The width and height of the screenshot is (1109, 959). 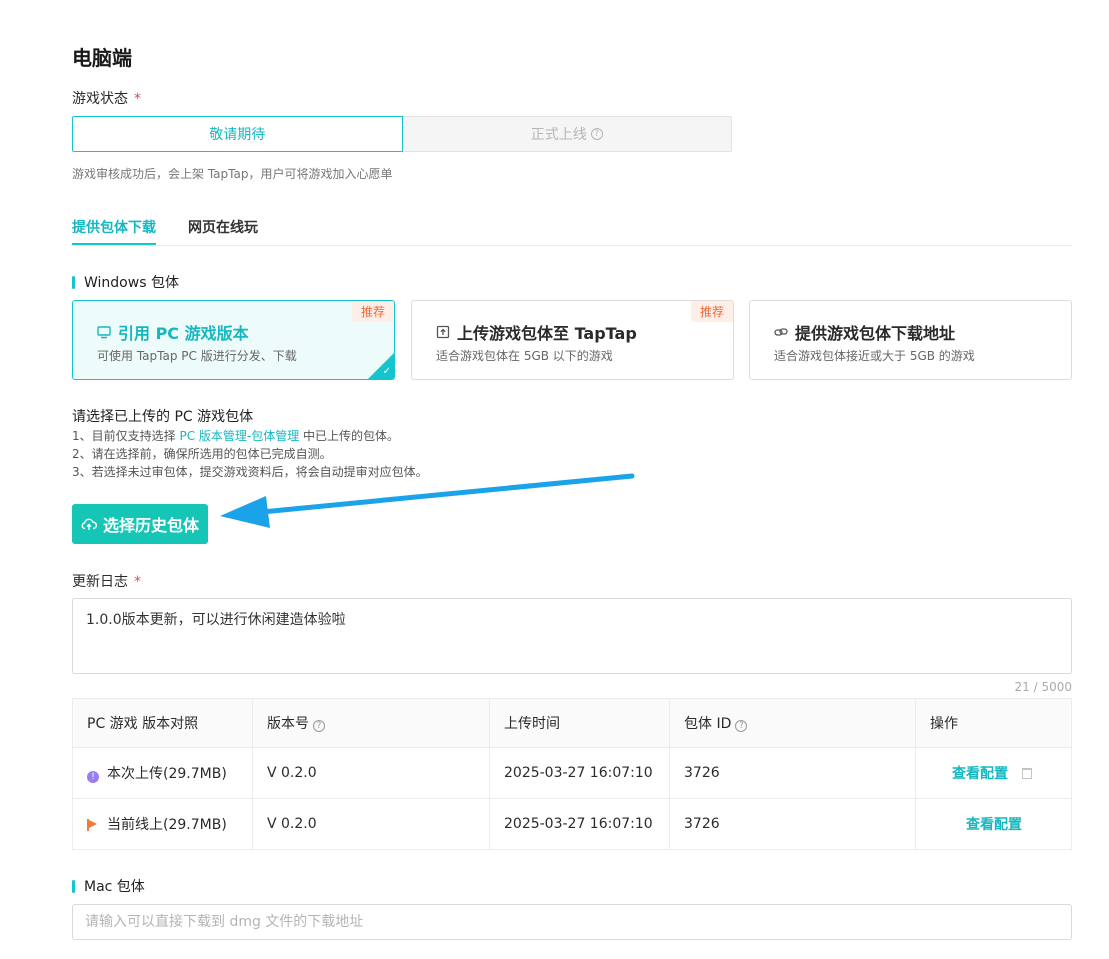 I want to click on col-header-actions: 操作, so click(x=993, y=723).